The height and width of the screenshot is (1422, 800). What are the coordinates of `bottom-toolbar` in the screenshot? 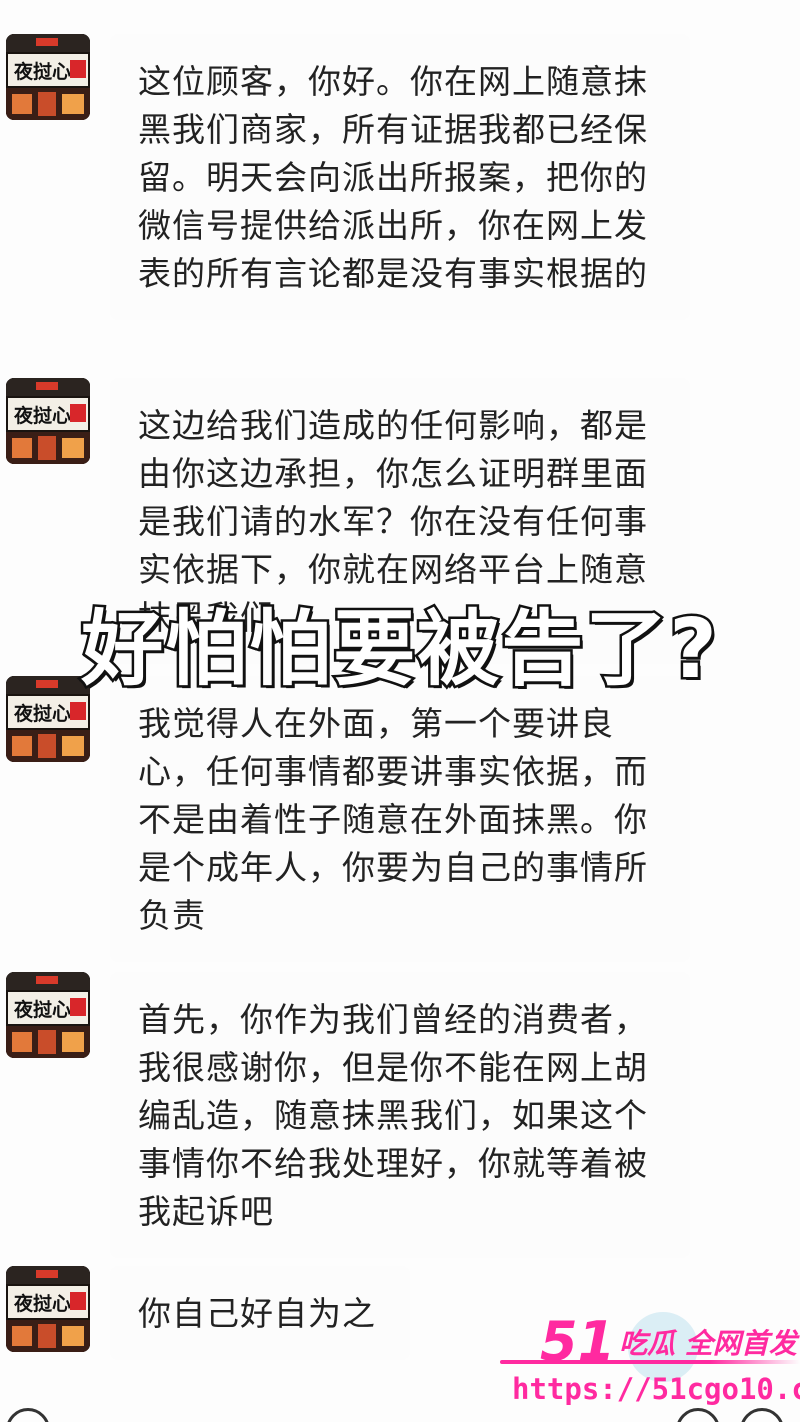 It's located at (400, 1415).